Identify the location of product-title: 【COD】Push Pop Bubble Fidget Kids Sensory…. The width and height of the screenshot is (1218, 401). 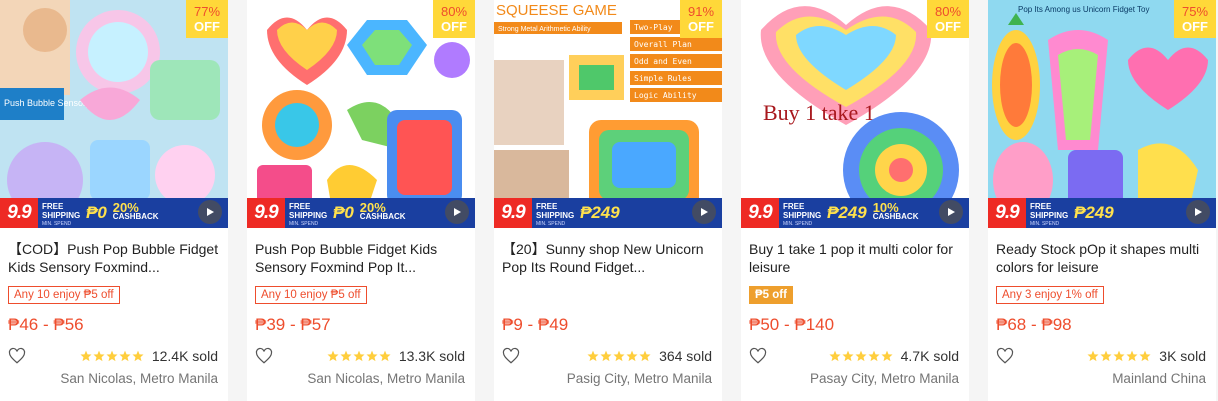
(115, 258).